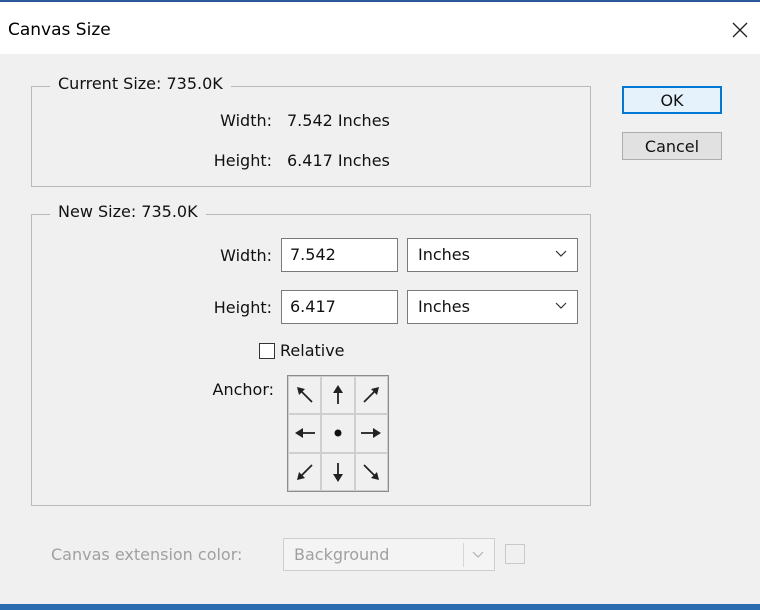  I want to click on current-width-label: Width:, so click(246, 120).